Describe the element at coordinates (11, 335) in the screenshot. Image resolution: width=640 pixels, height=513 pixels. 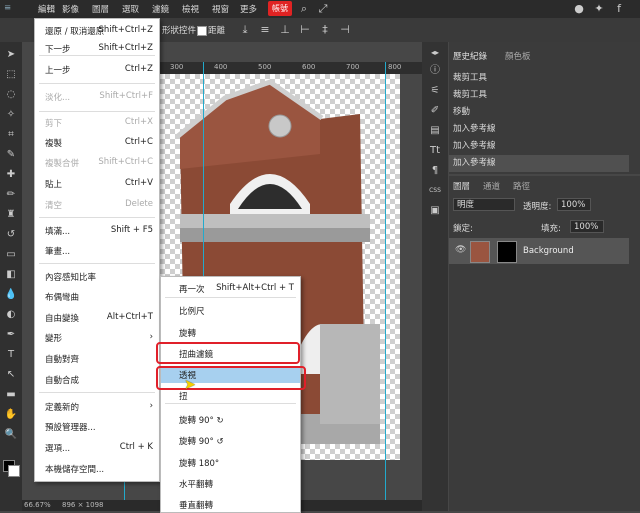
I see `pen-tool-icon: ✒` at that location.